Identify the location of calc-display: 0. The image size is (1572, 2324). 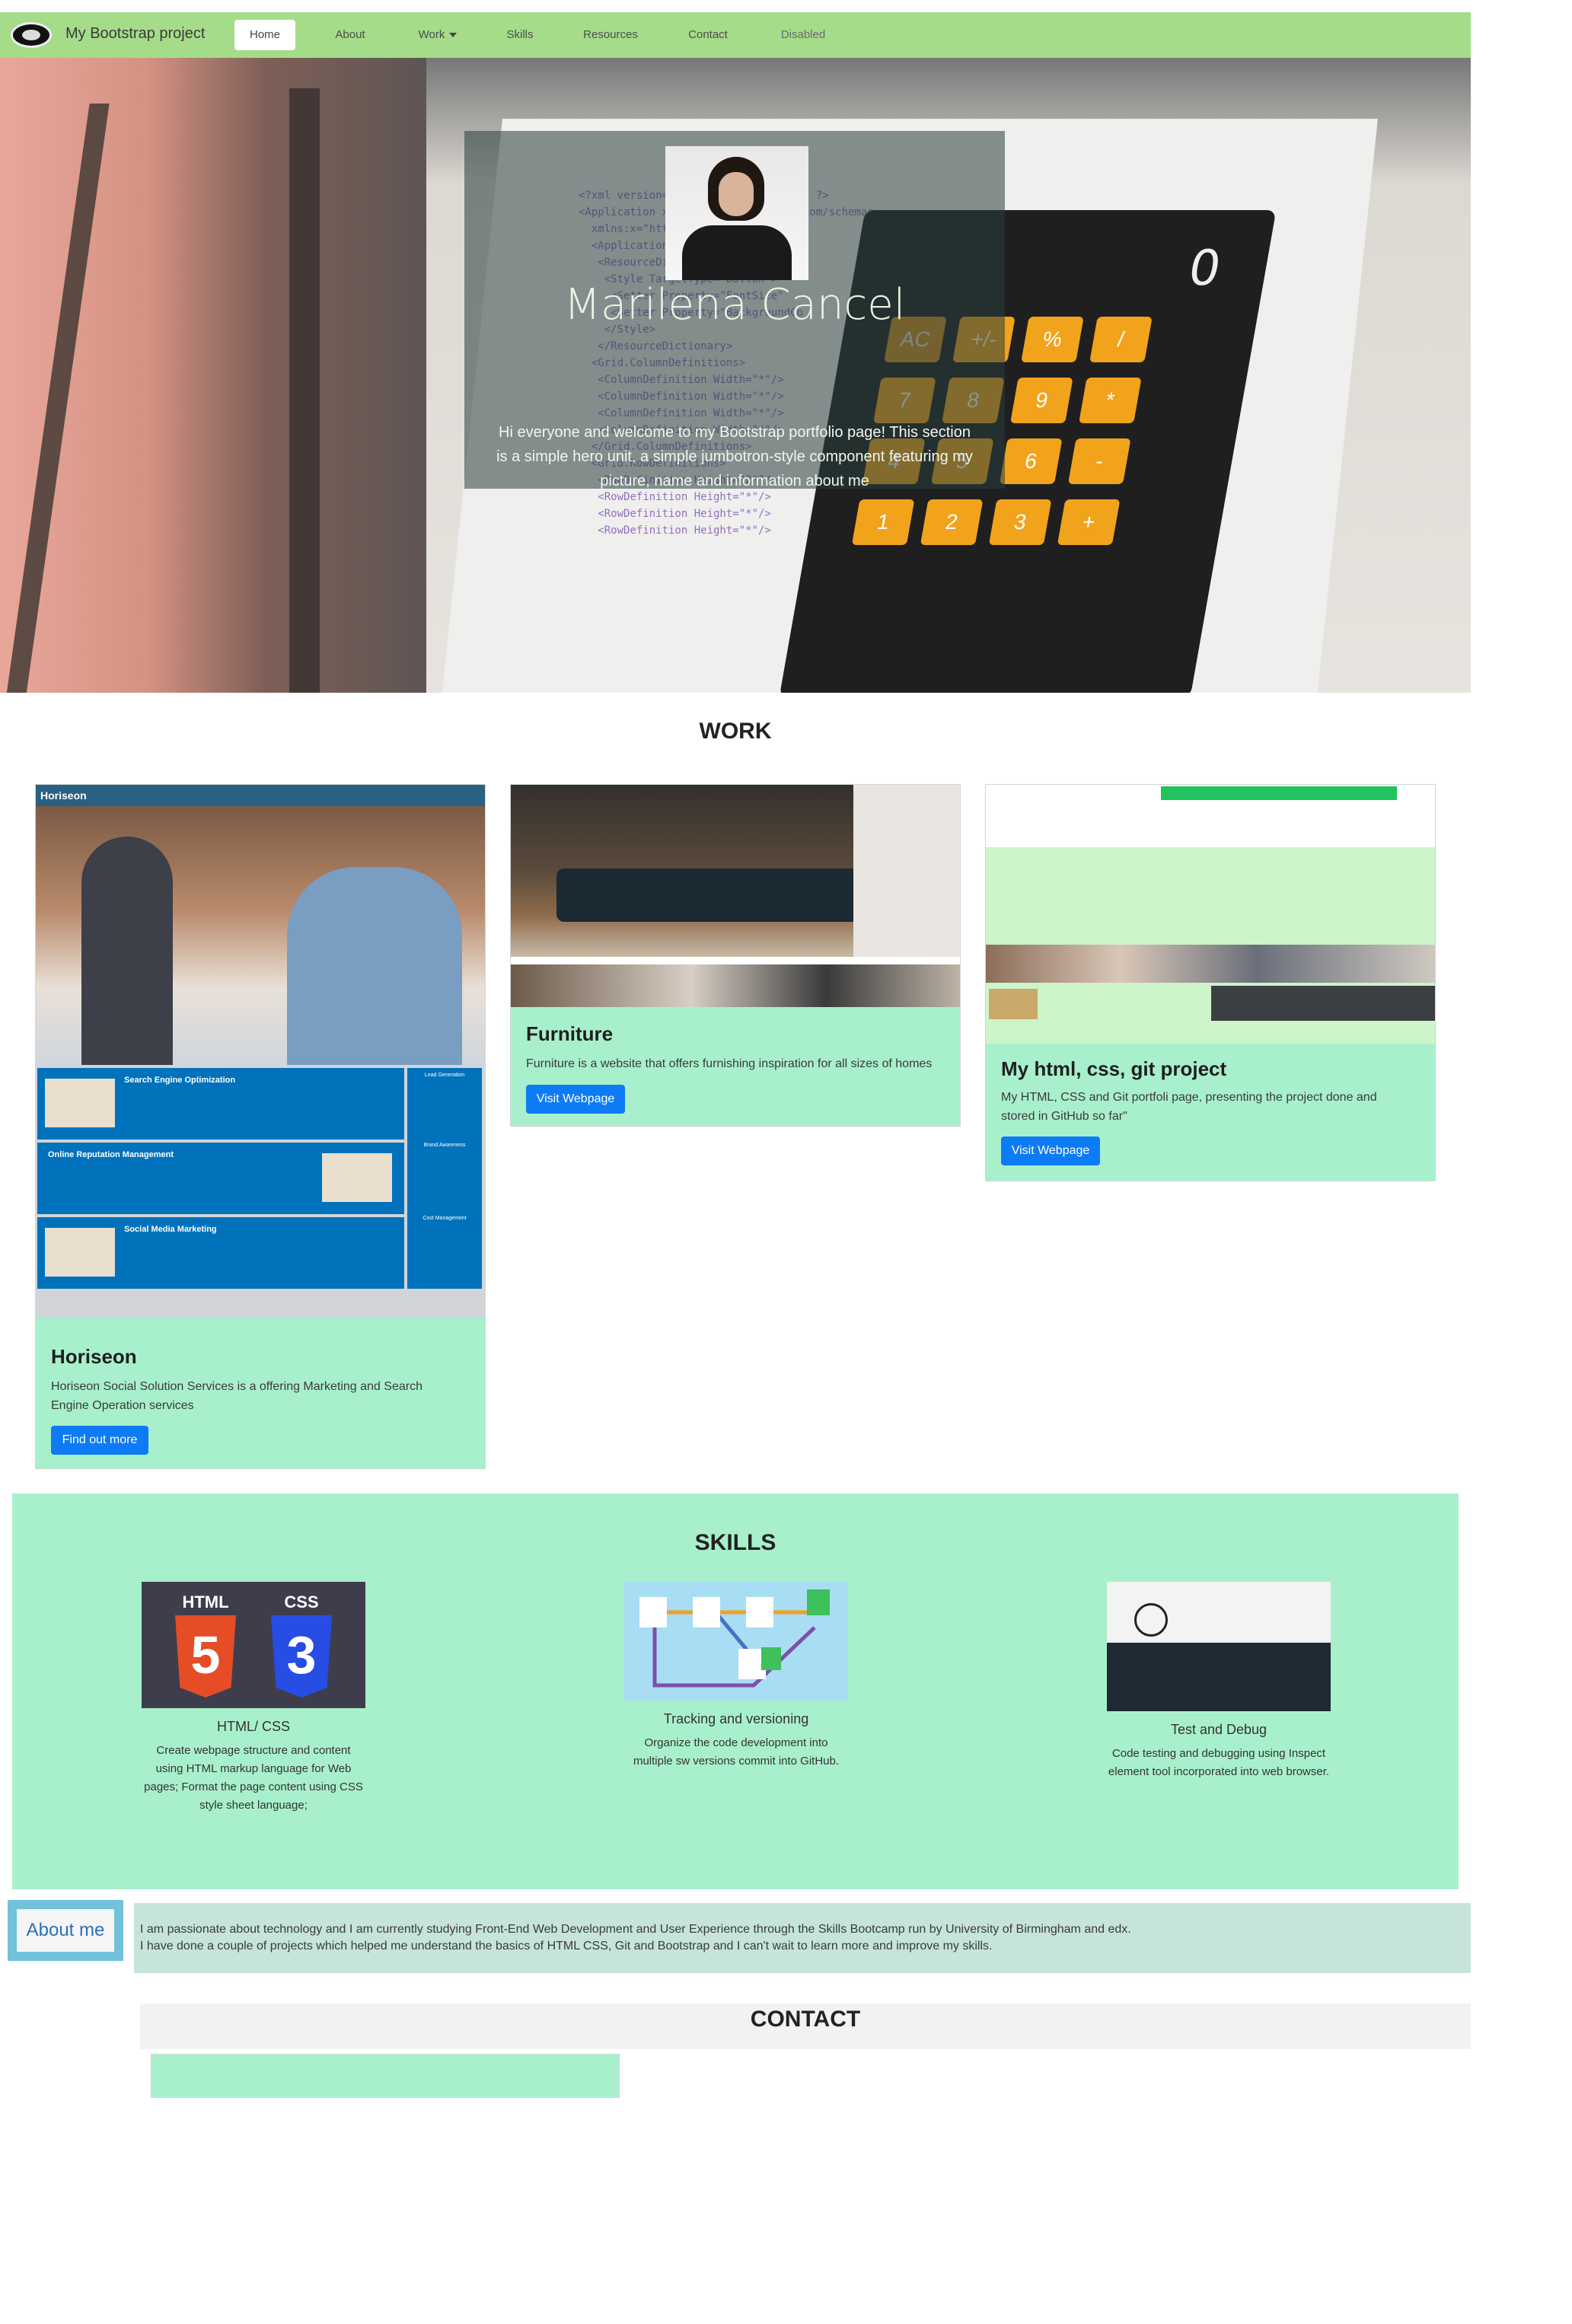
(1205, 269).